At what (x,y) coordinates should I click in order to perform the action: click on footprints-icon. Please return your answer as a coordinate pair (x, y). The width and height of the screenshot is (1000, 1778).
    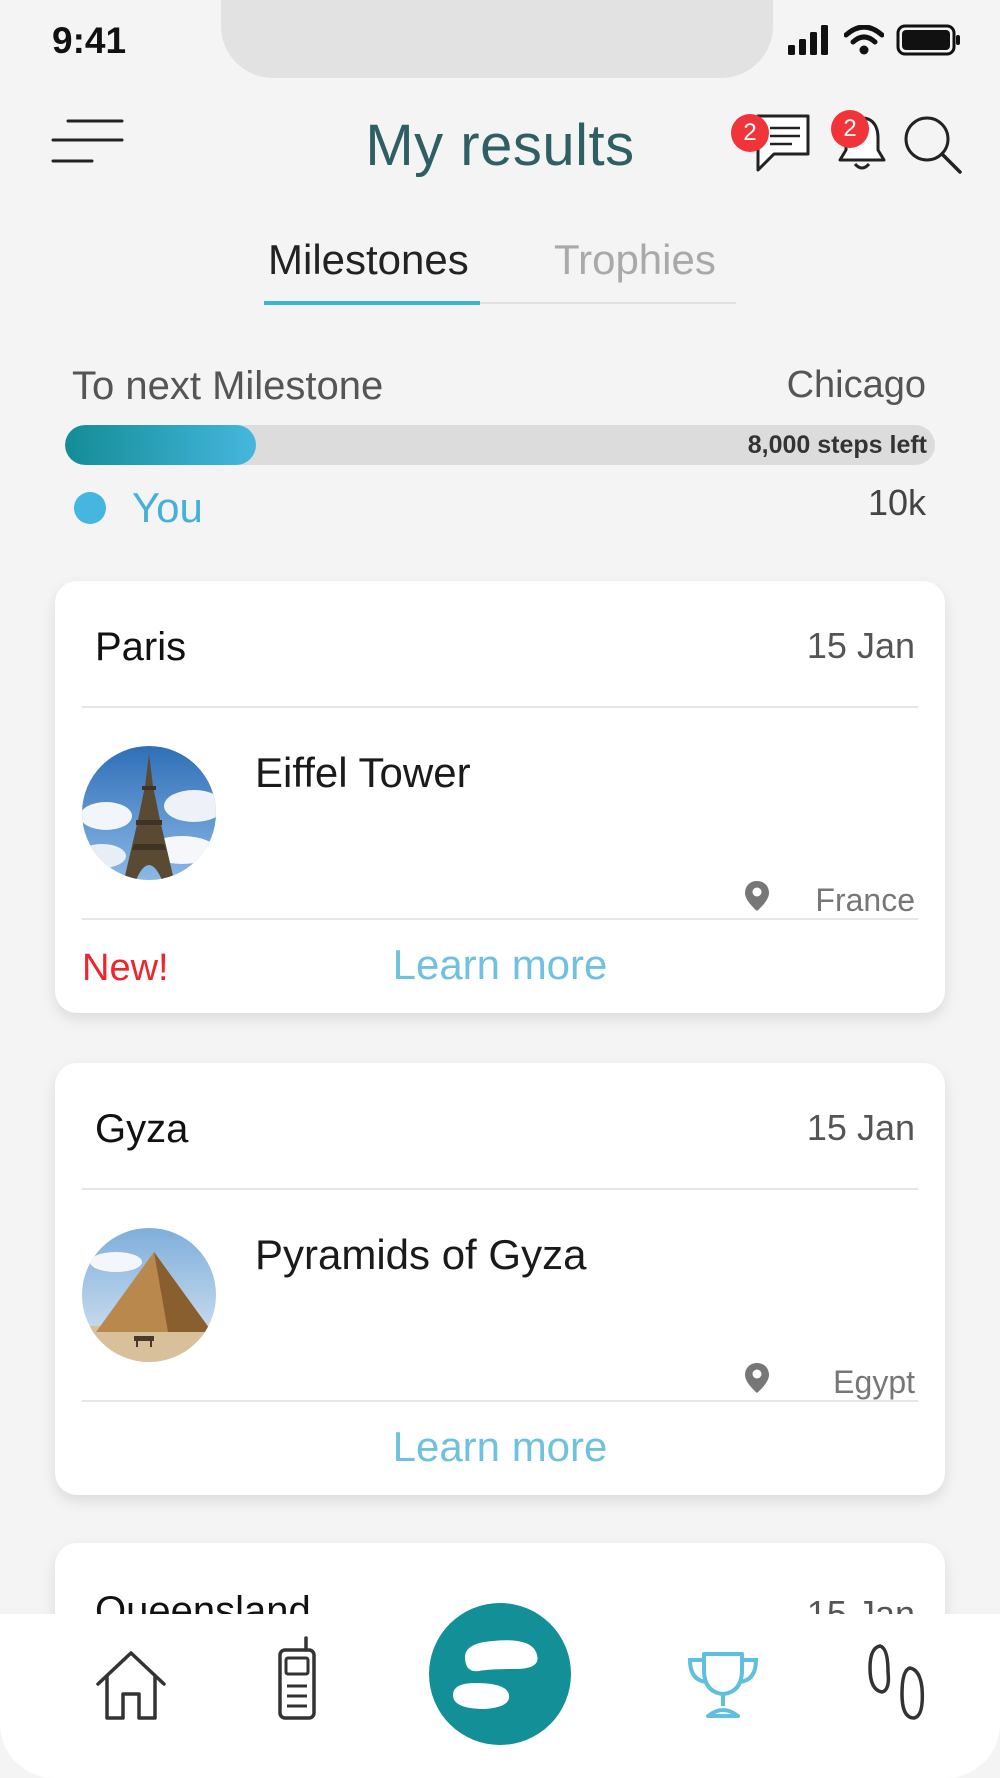
    Looking at the image, I should click on (896, 1682).